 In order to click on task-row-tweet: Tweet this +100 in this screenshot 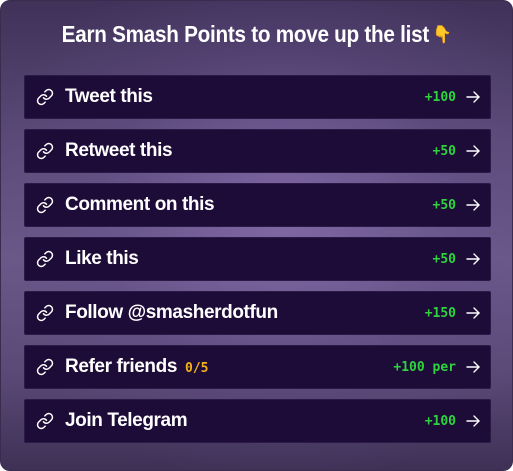, I will do `click(257, 97)`.